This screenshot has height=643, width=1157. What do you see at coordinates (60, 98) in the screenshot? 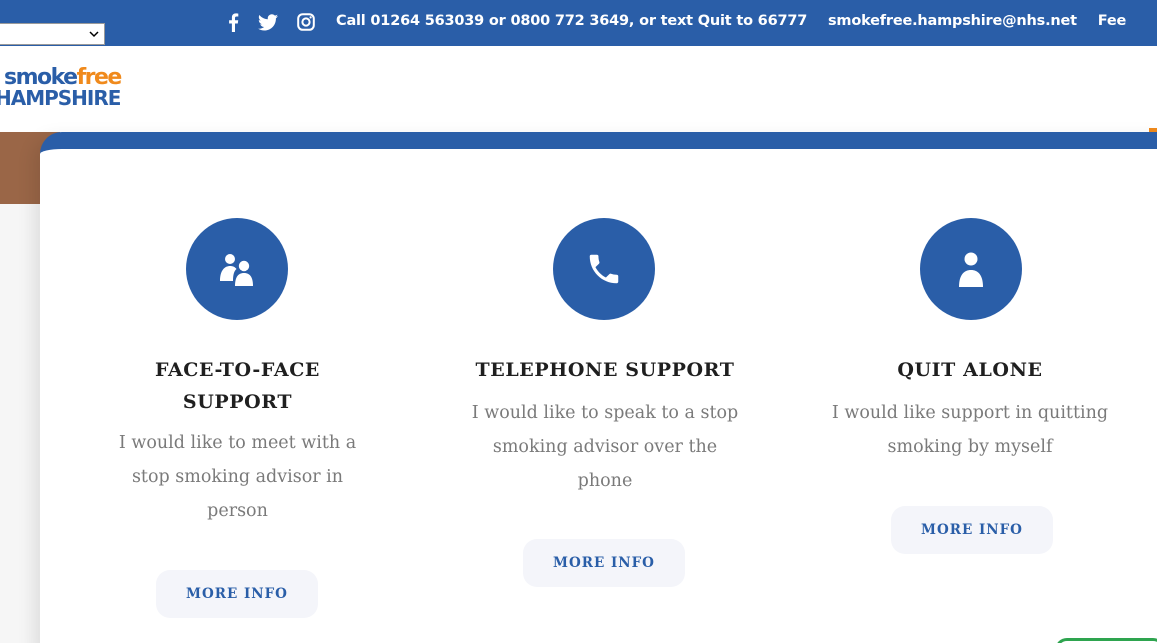
I see `logo-text-hampshire: HAMPSHIRE` at bounding box center [60, 98].